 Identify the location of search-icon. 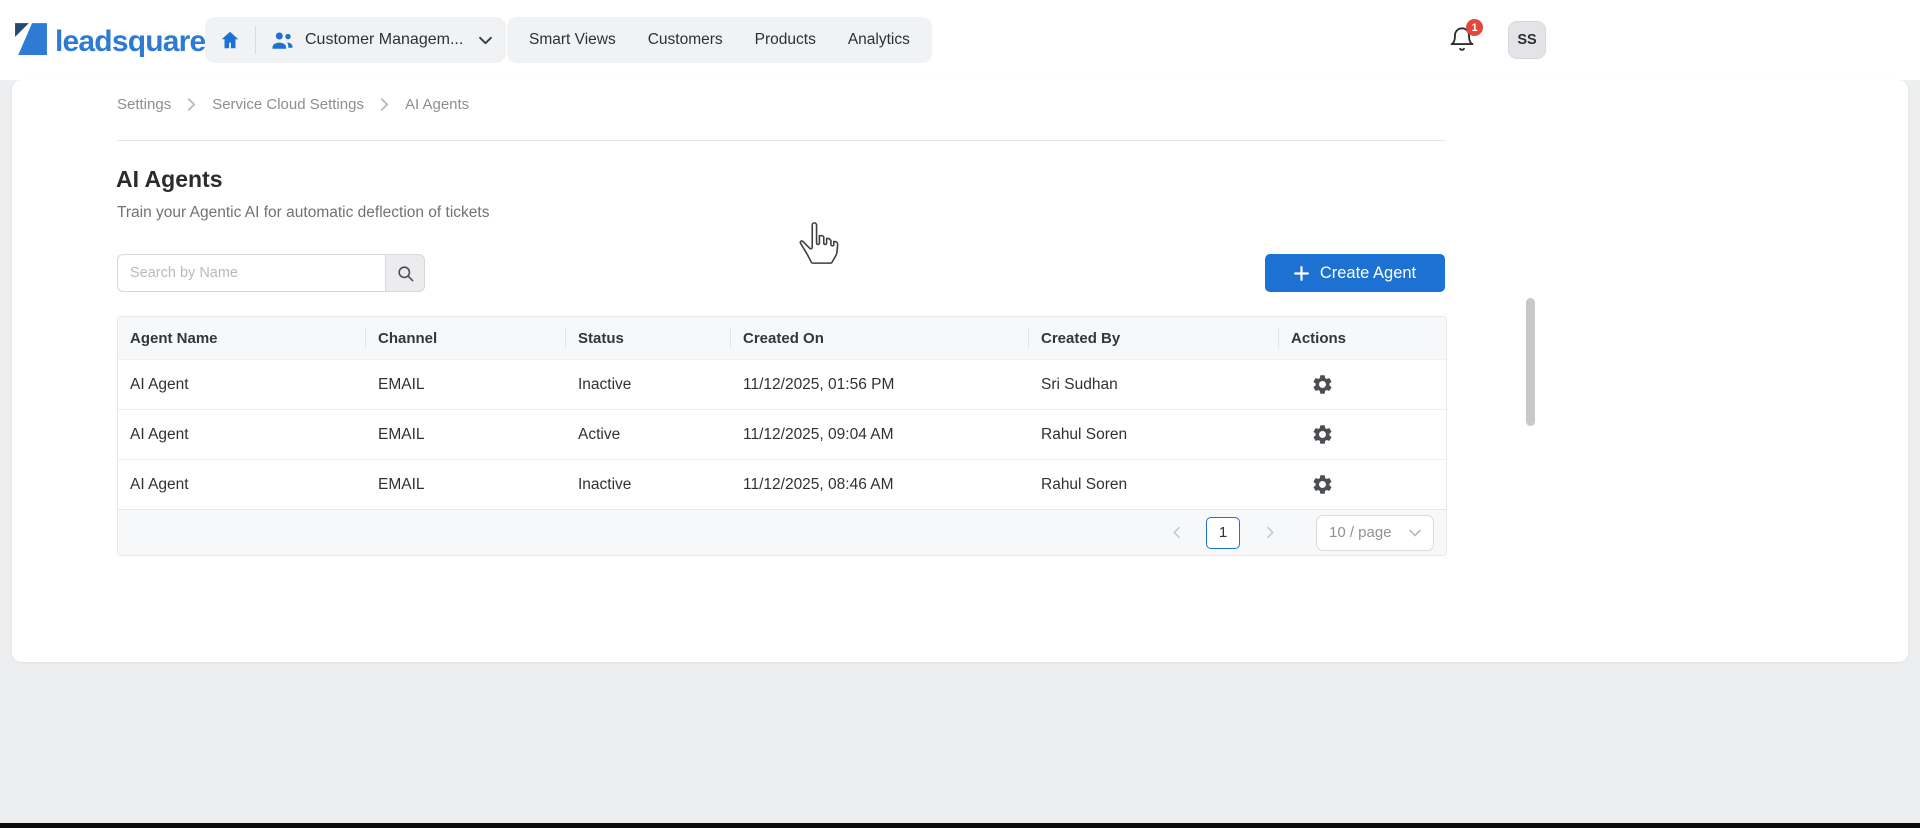
(405, 273).